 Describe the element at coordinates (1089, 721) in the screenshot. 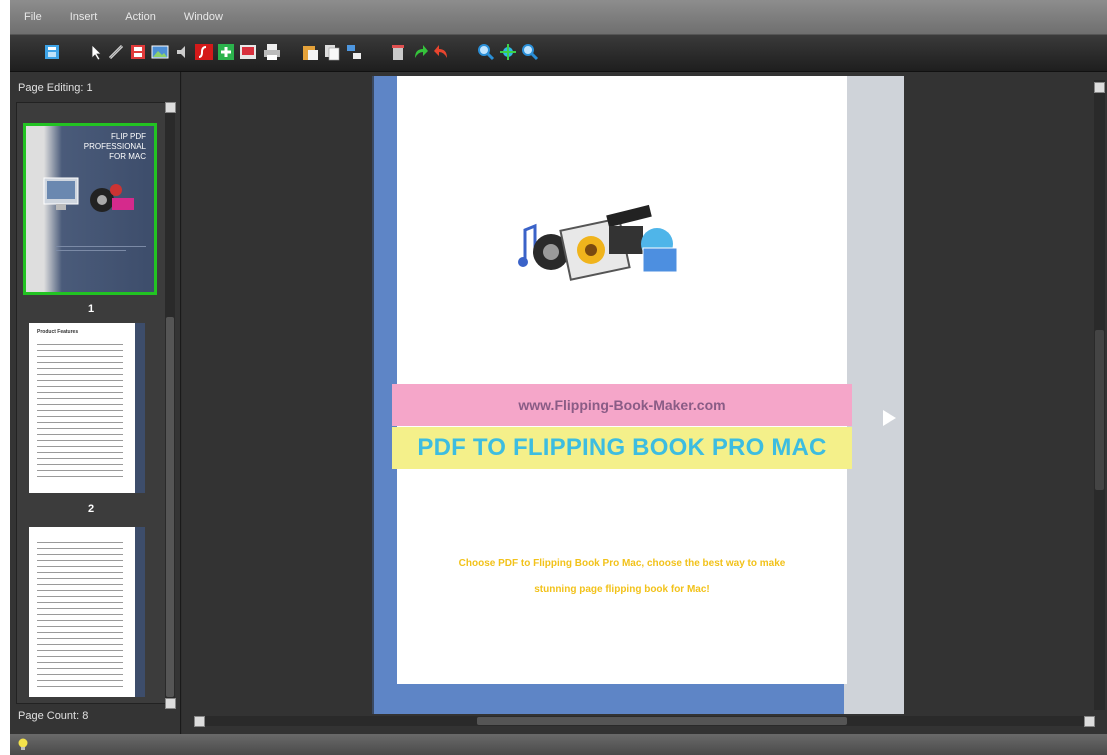

I see `canvas-scroll-right-button` at that location.